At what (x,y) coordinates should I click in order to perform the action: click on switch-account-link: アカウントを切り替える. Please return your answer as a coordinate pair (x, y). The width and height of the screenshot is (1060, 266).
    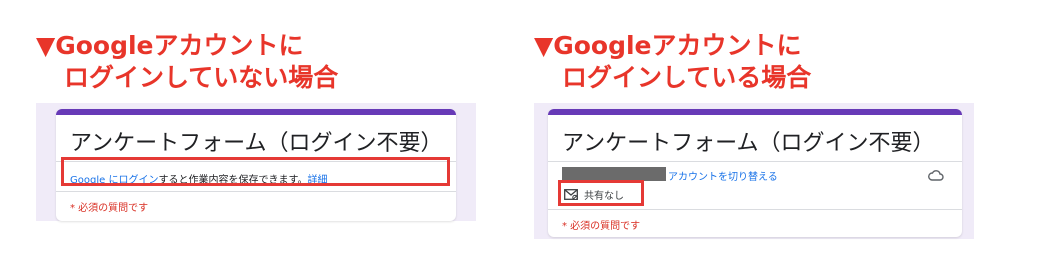
    Looking at the image, I should click on (723, 175).